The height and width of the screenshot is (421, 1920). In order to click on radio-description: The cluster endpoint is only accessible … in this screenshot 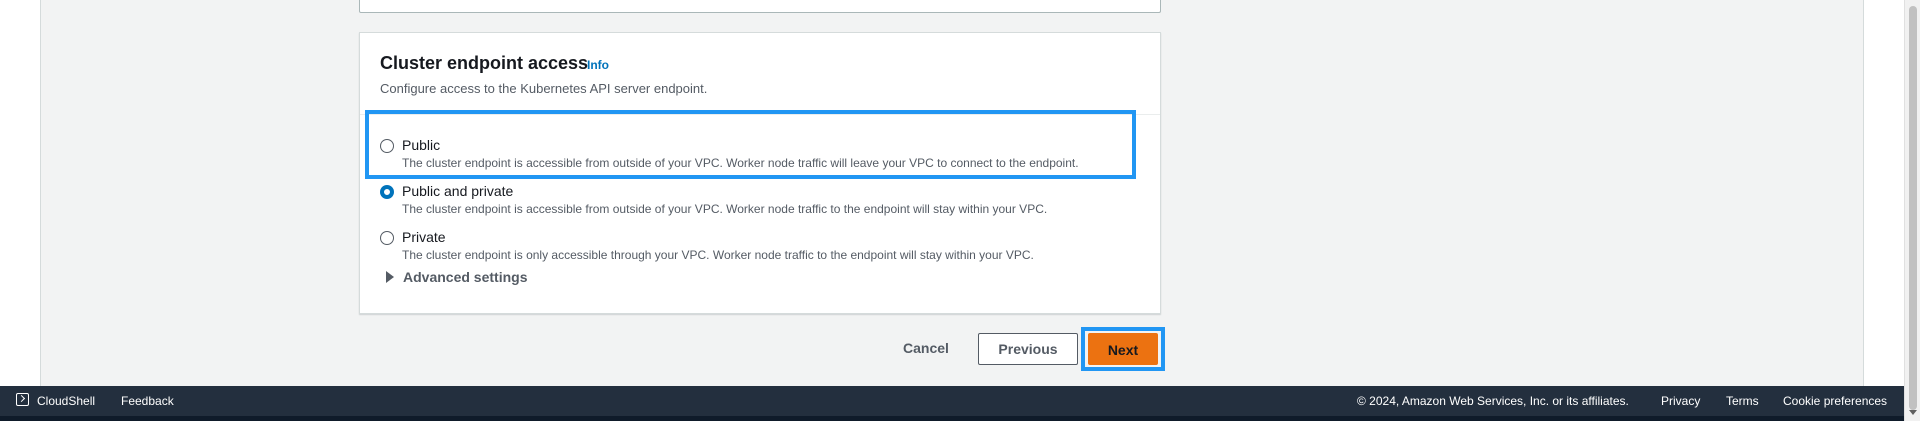, I will do `click(718, 255)`.